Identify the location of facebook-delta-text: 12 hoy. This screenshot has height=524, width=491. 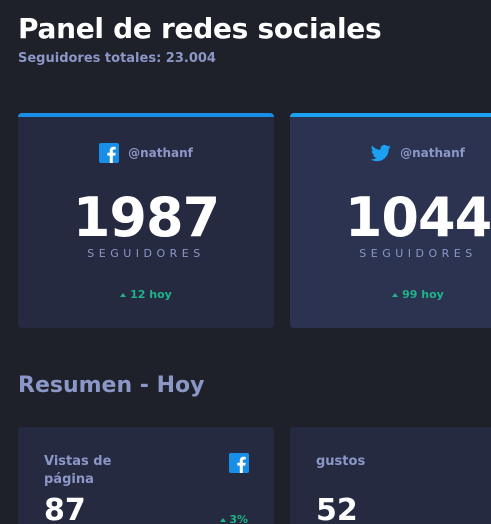
(151, 294).